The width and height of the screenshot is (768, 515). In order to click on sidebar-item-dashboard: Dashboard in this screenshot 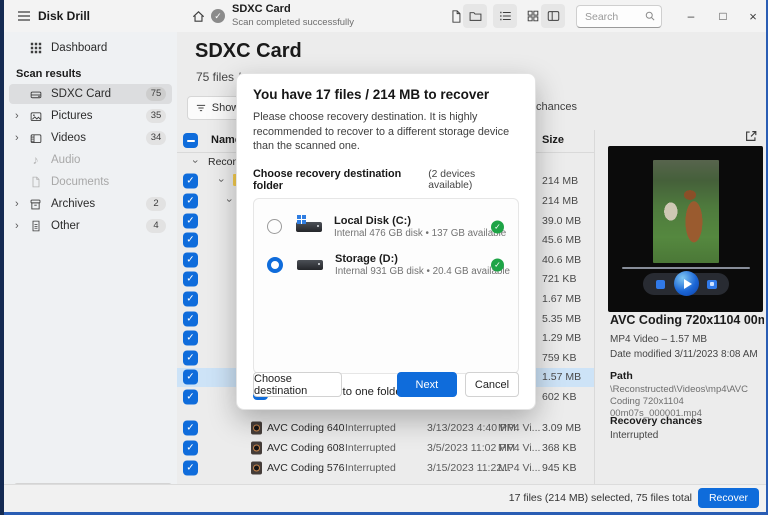, I will do `click(90, 48)`.